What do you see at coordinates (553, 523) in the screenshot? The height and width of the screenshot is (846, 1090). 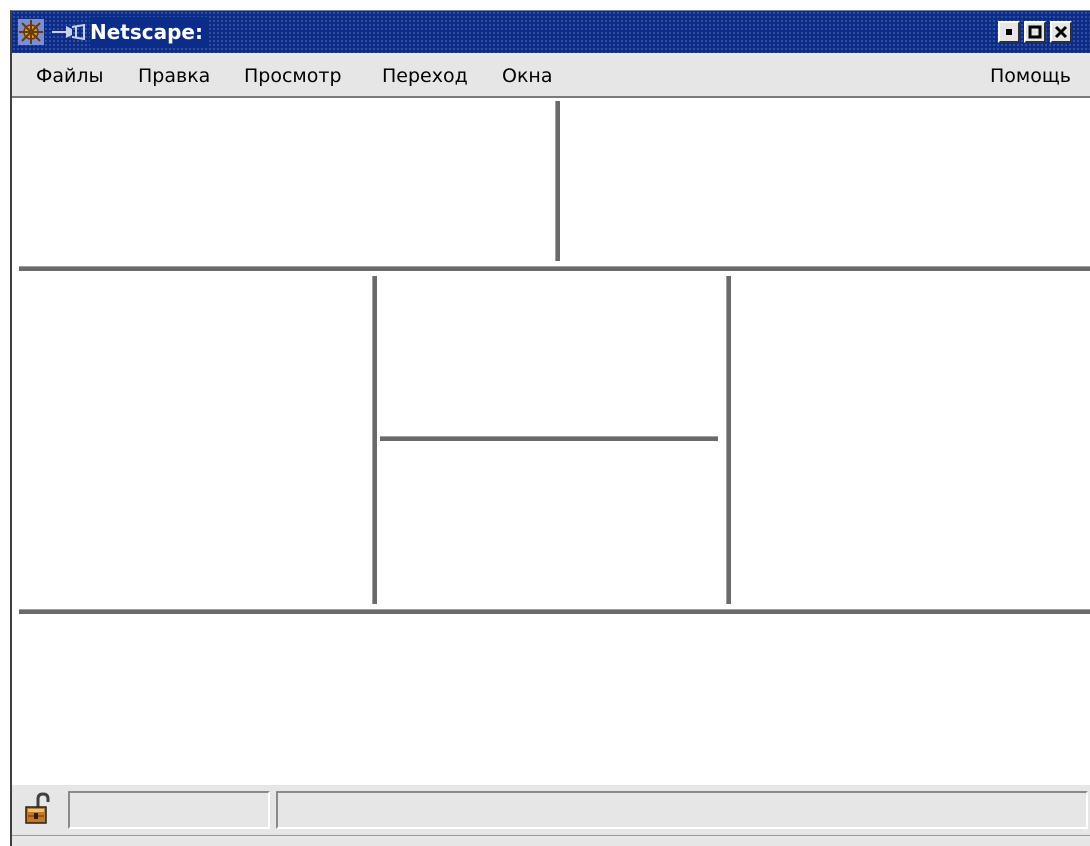 I see `frame-middle-center-bottom` at bounding box center [553, 523].